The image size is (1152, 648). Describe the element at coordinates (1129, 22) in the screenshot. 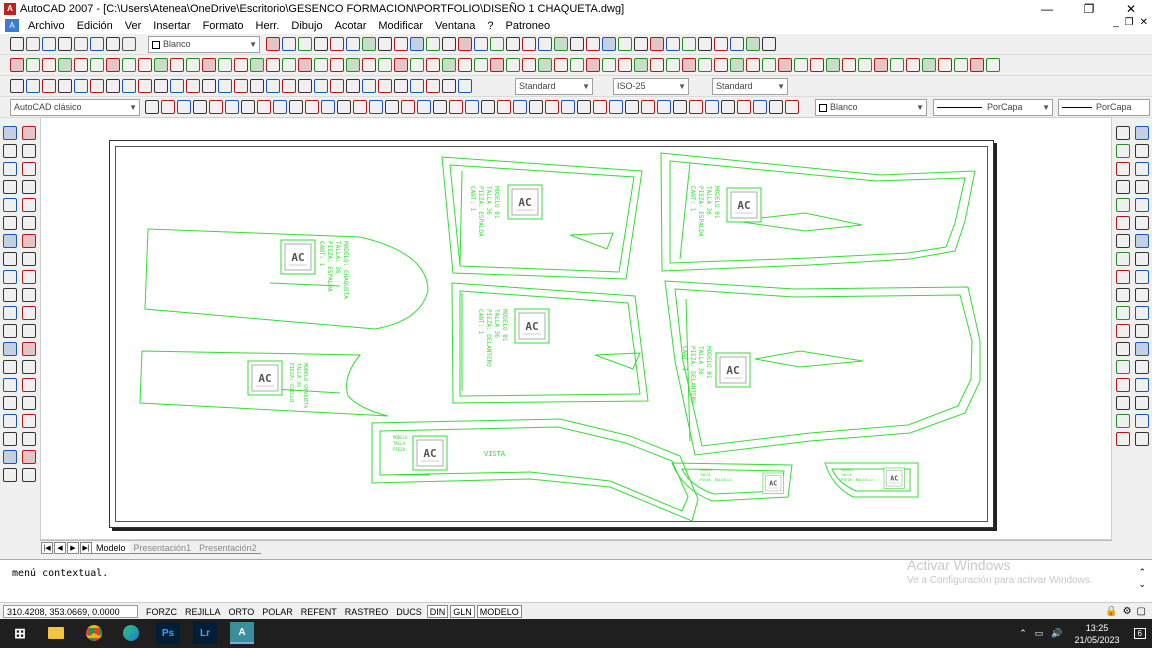

I see `mdi-restore-icon: ❐` at that location.